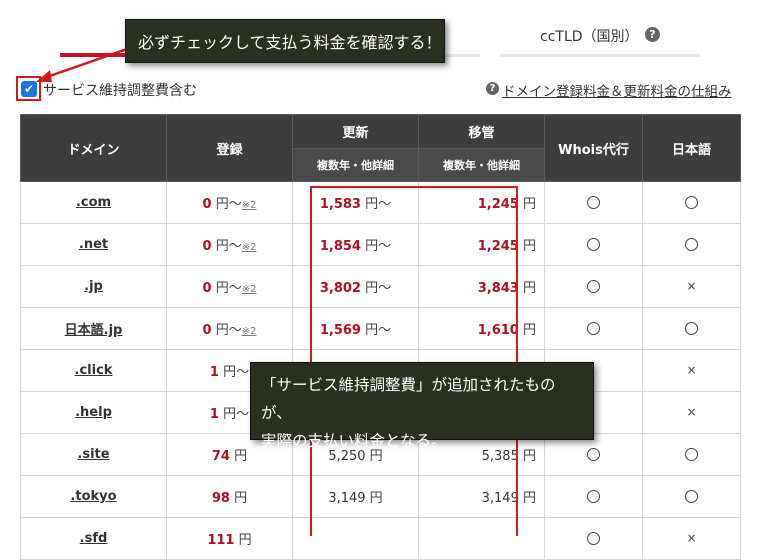 Image resolution: width=761 pixels, height=560 pixels. I want to click on domain-link: .help, so click(93, 412).